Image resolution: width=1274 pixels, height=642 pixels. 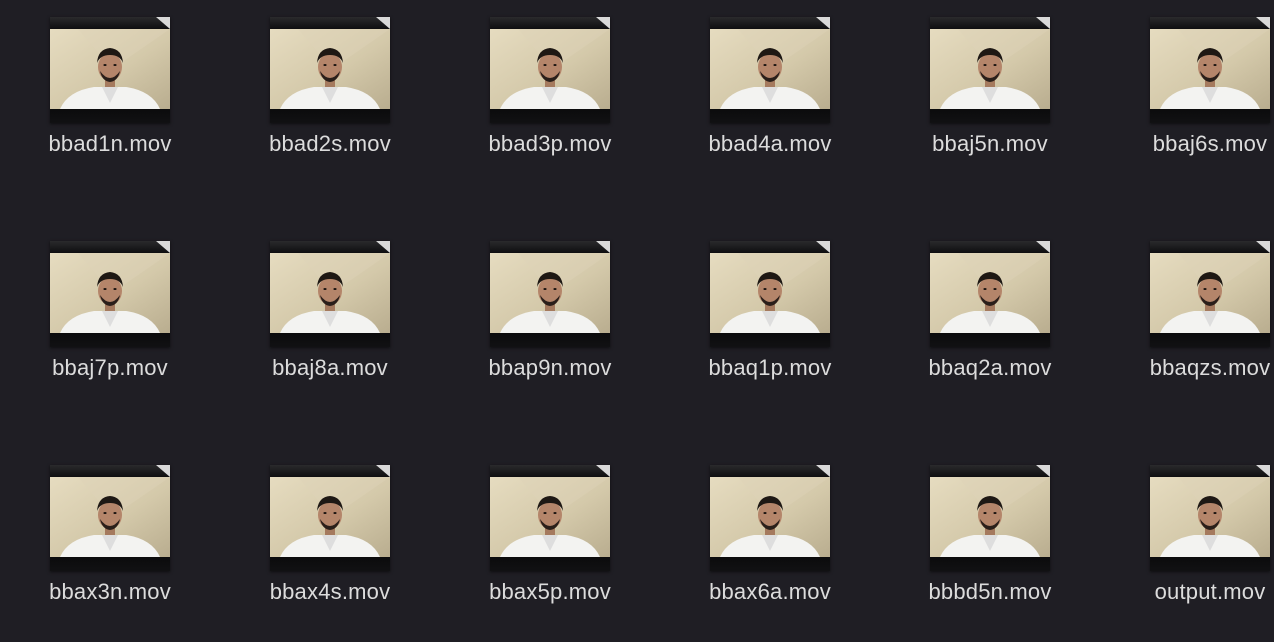 What do you see at coordinates (550, 592) in the screenshot?
I see `file-name-label: bbax5p.mov` at bounding box center [550, 592].